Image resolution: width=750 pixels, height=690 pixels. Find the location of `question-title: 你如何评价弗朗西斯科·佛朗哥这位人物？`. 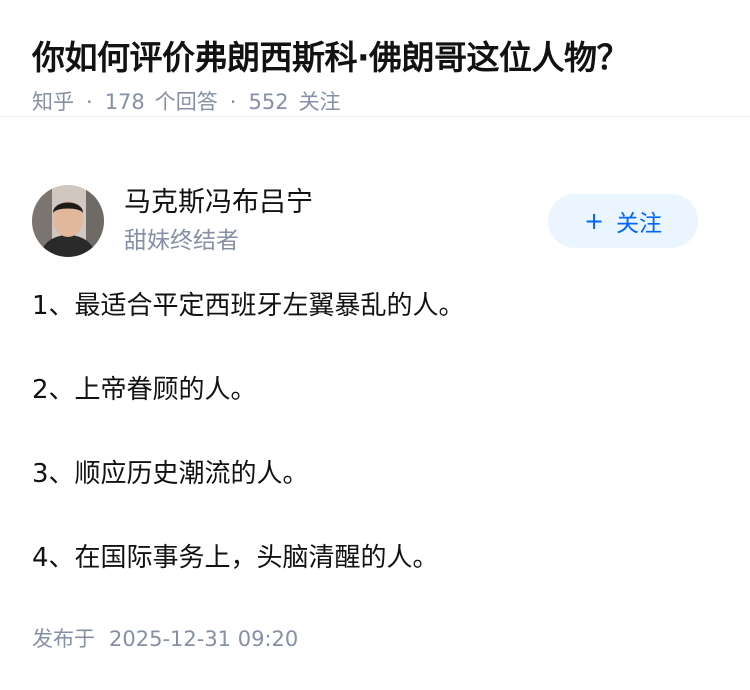

question-title: 你如何评价弗朗西斯科·佛朗哥这位人物？ is located at coordinates (375, 58).